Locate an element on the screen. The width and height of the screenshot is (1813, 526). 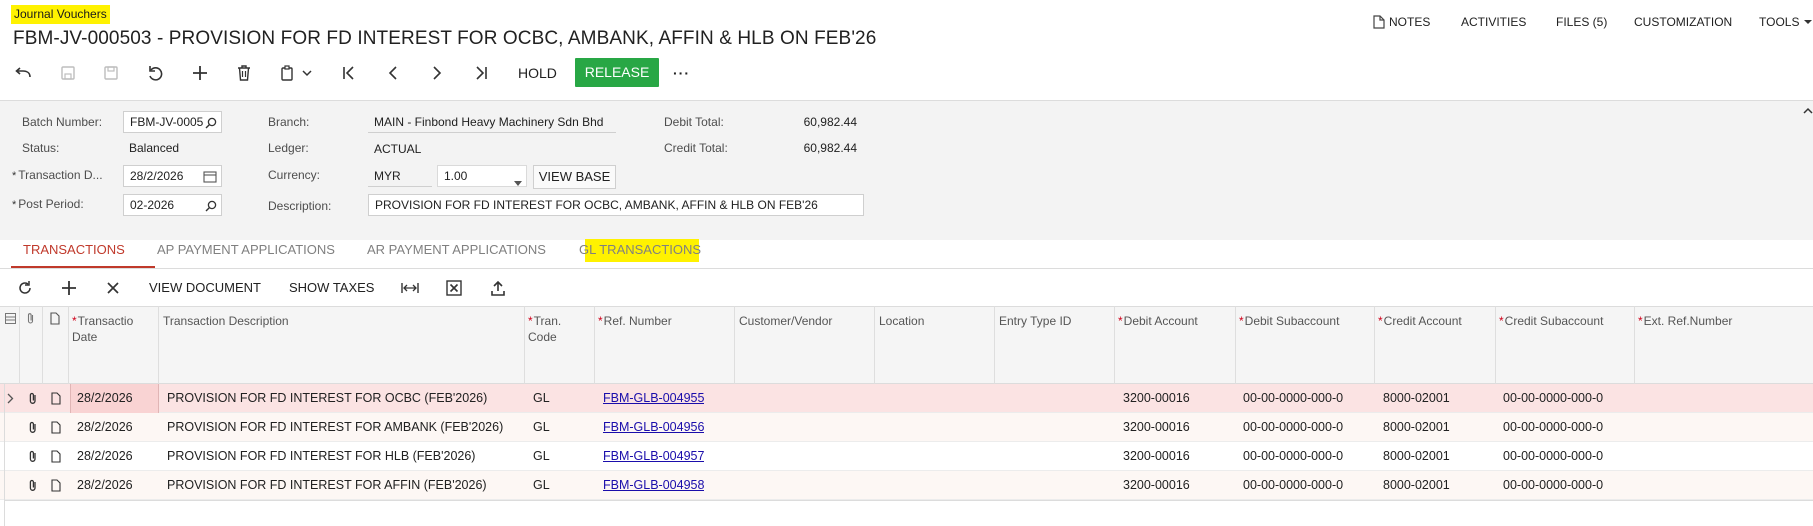
column-header-ref-number: *Ref. Number is located at coordinates (635, 321).